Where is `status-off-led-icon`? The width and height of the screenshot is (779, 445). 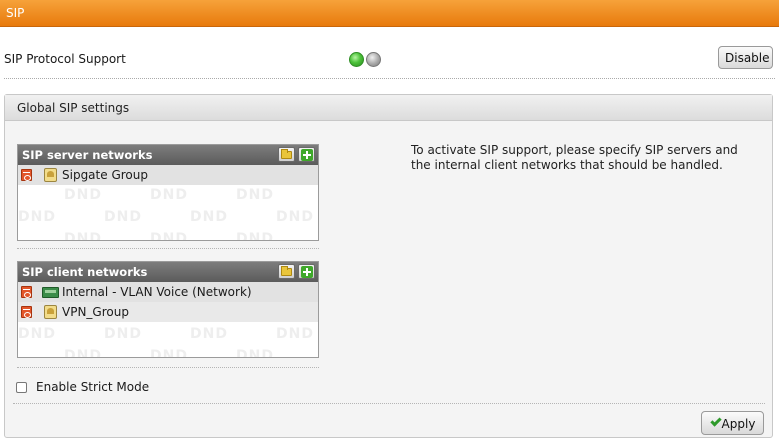
status-off-led-icon is located at coordinates (373, 59).